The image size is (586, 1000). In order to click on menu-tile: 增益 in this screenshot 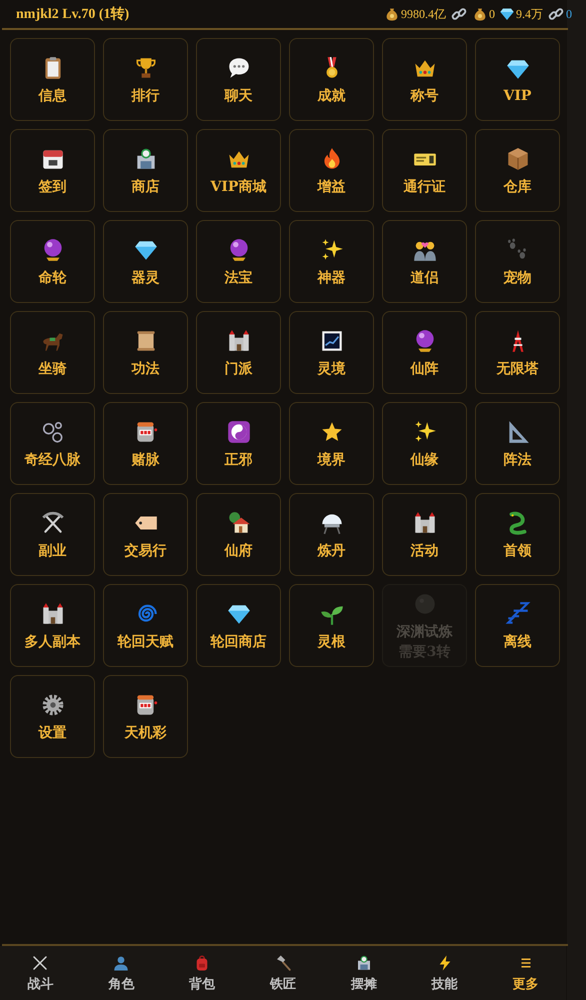, I will do `click(331, 170)`.